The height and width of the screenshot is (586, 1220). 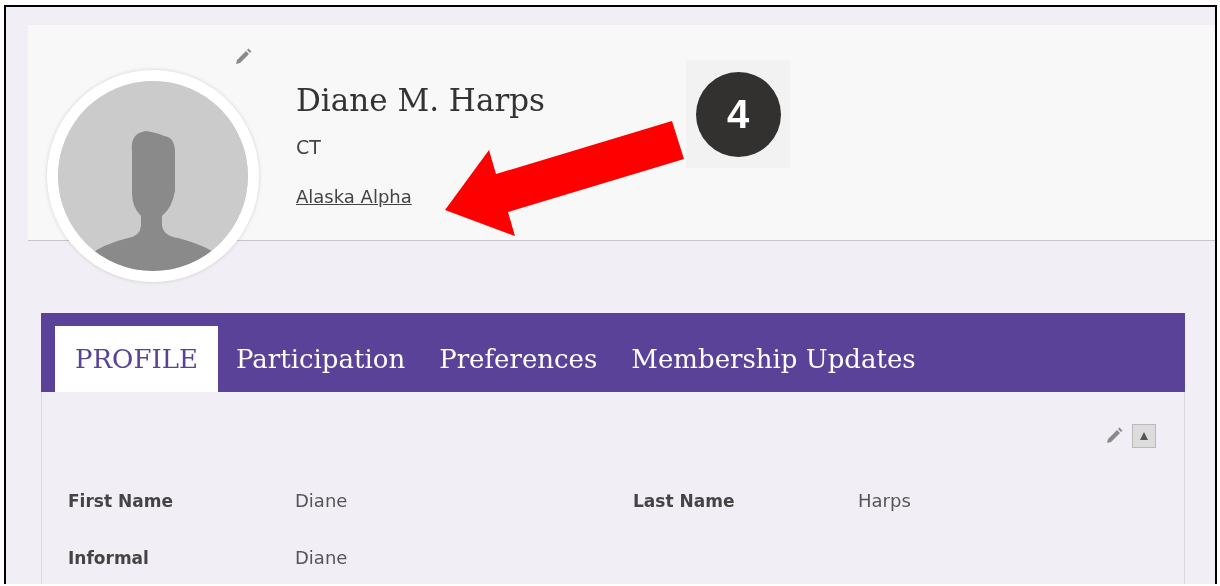 I want to click on profile-tab: PROFILE, so click(x=136, y=359).